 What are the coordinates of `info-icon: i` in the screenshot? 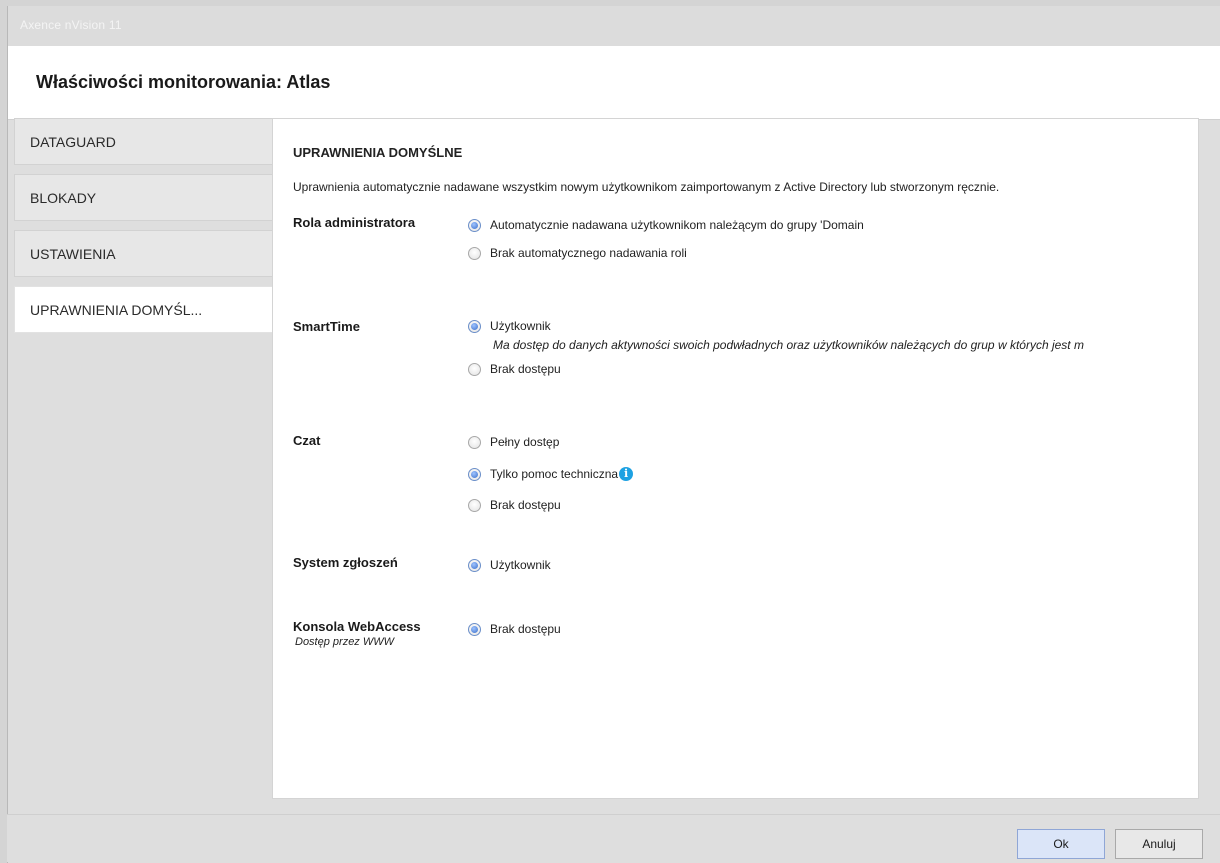 It's located at (626, 474).